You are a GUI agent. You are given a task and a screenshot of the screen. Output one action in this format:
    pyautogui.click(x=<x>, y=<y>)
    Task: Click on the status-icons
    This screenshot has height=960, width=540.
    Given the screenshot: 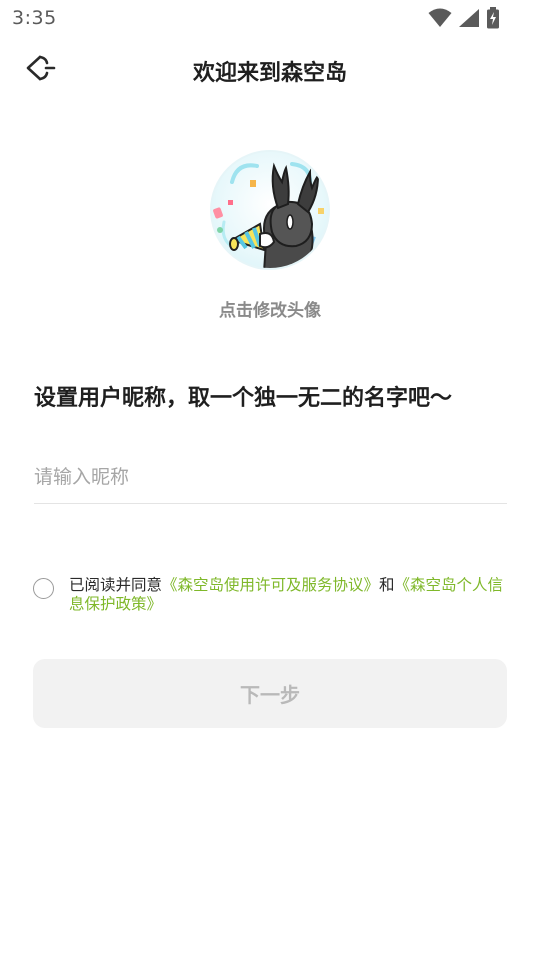 What is the action you would take?
    pyautogui.click(x=464, y=18)
    